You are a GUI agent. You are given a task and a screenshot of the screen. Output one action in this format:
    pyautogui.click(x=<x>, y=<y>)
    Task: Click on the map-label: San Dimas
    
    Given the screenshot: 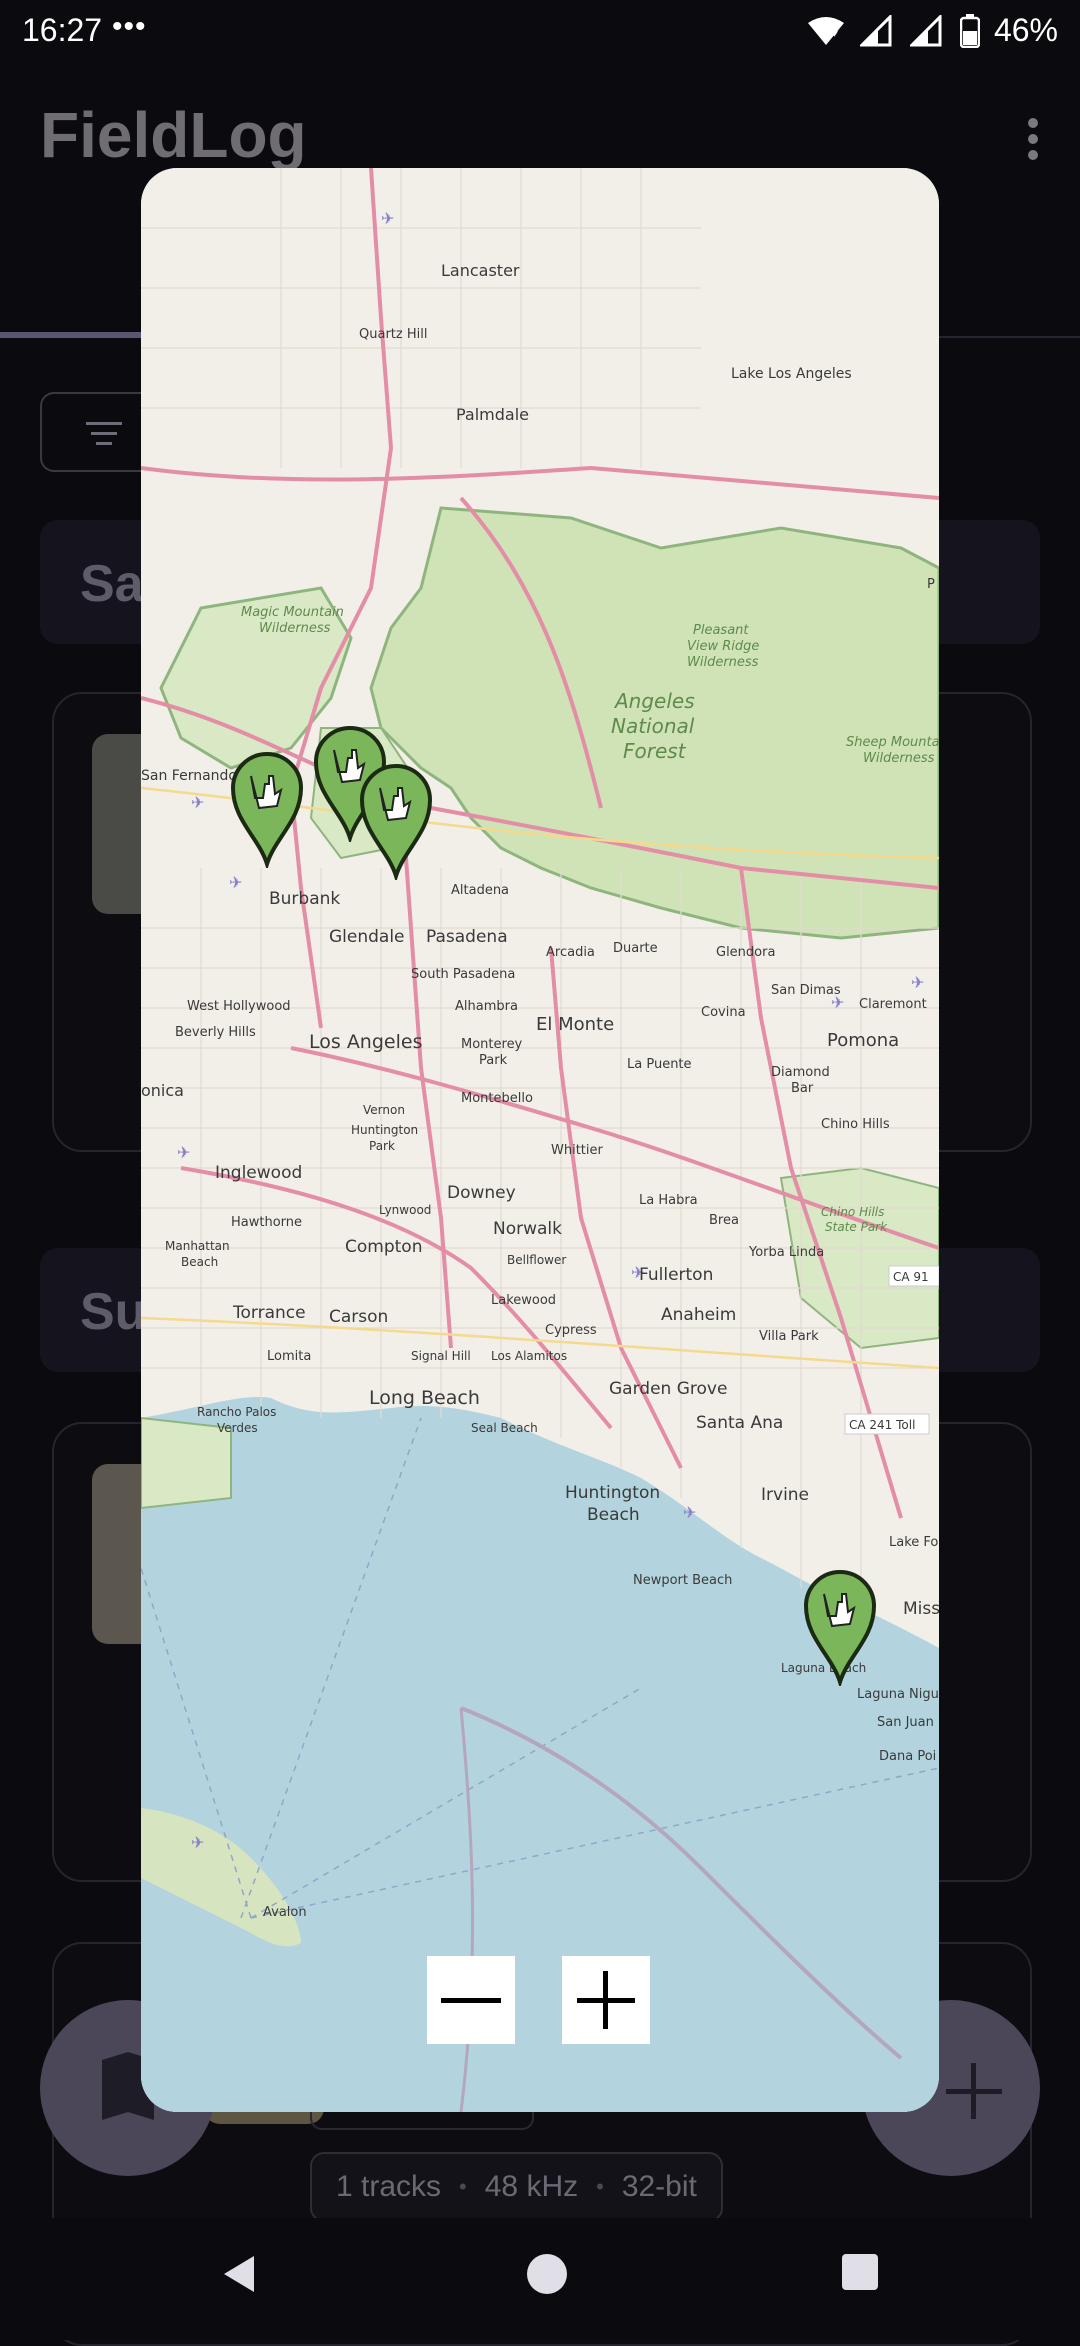 What is the action you would take?
    pyautogui.click(x=806, y=990)
    